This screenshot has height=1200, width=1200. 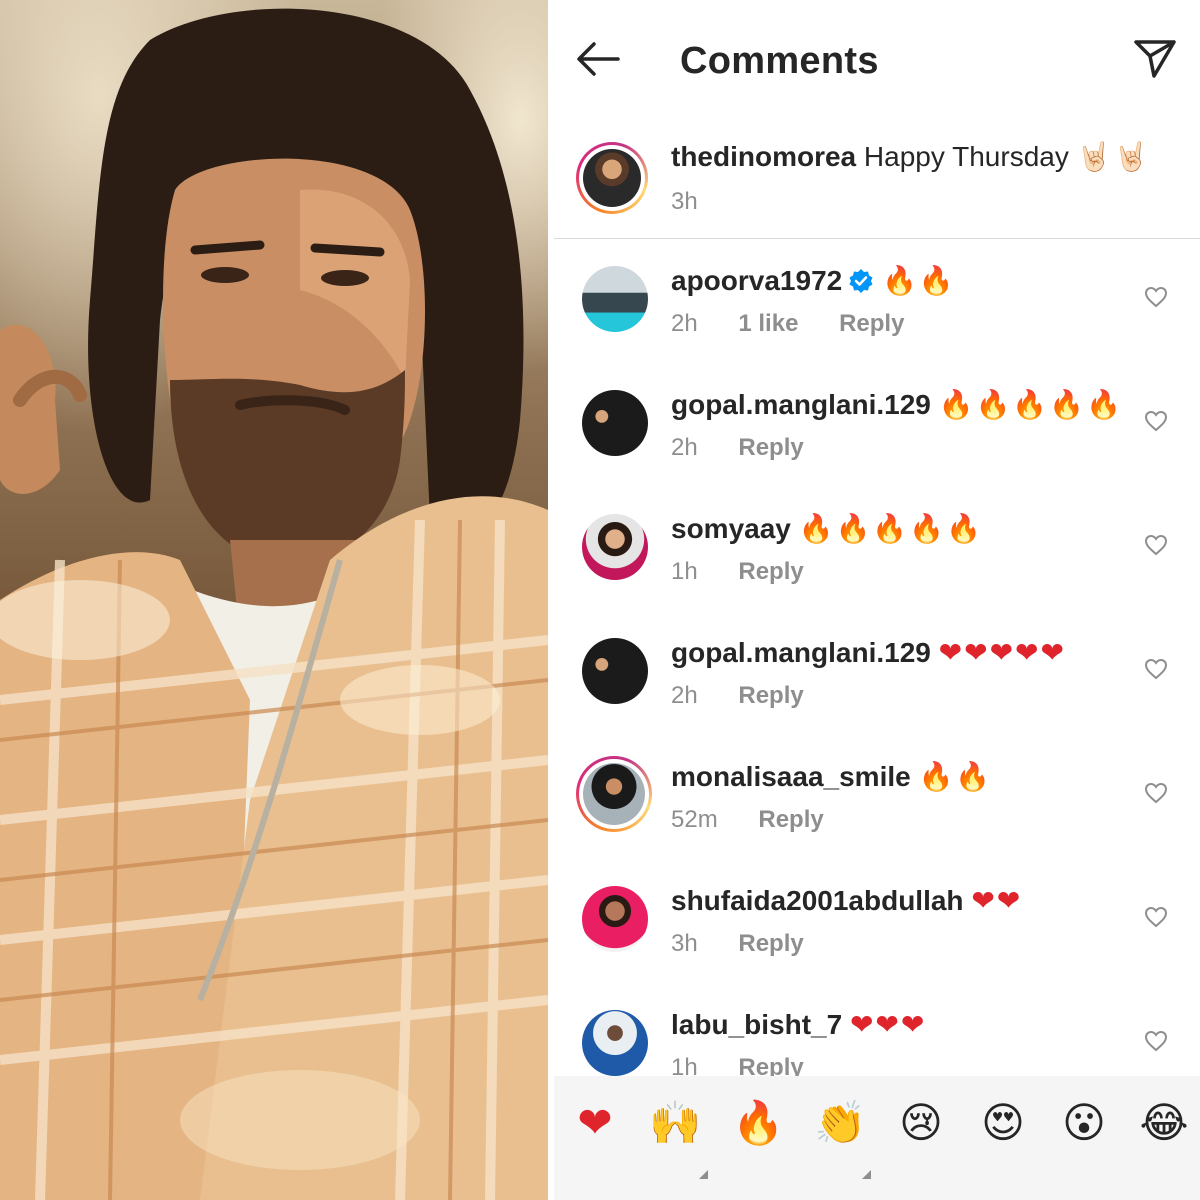 What do you see at coordinates (888, 1024) in the screenshot?
I see `comment-emoji: ❤❤❤` at bounding box center [888, 1024].